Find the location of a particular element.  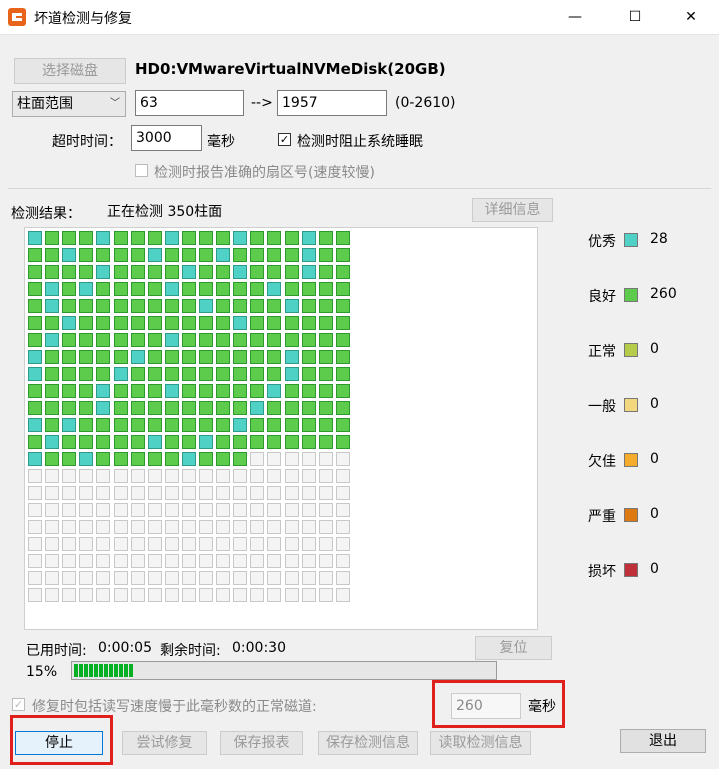

read-info-button: 读取检测信息 is located at coordinates (480, 743).